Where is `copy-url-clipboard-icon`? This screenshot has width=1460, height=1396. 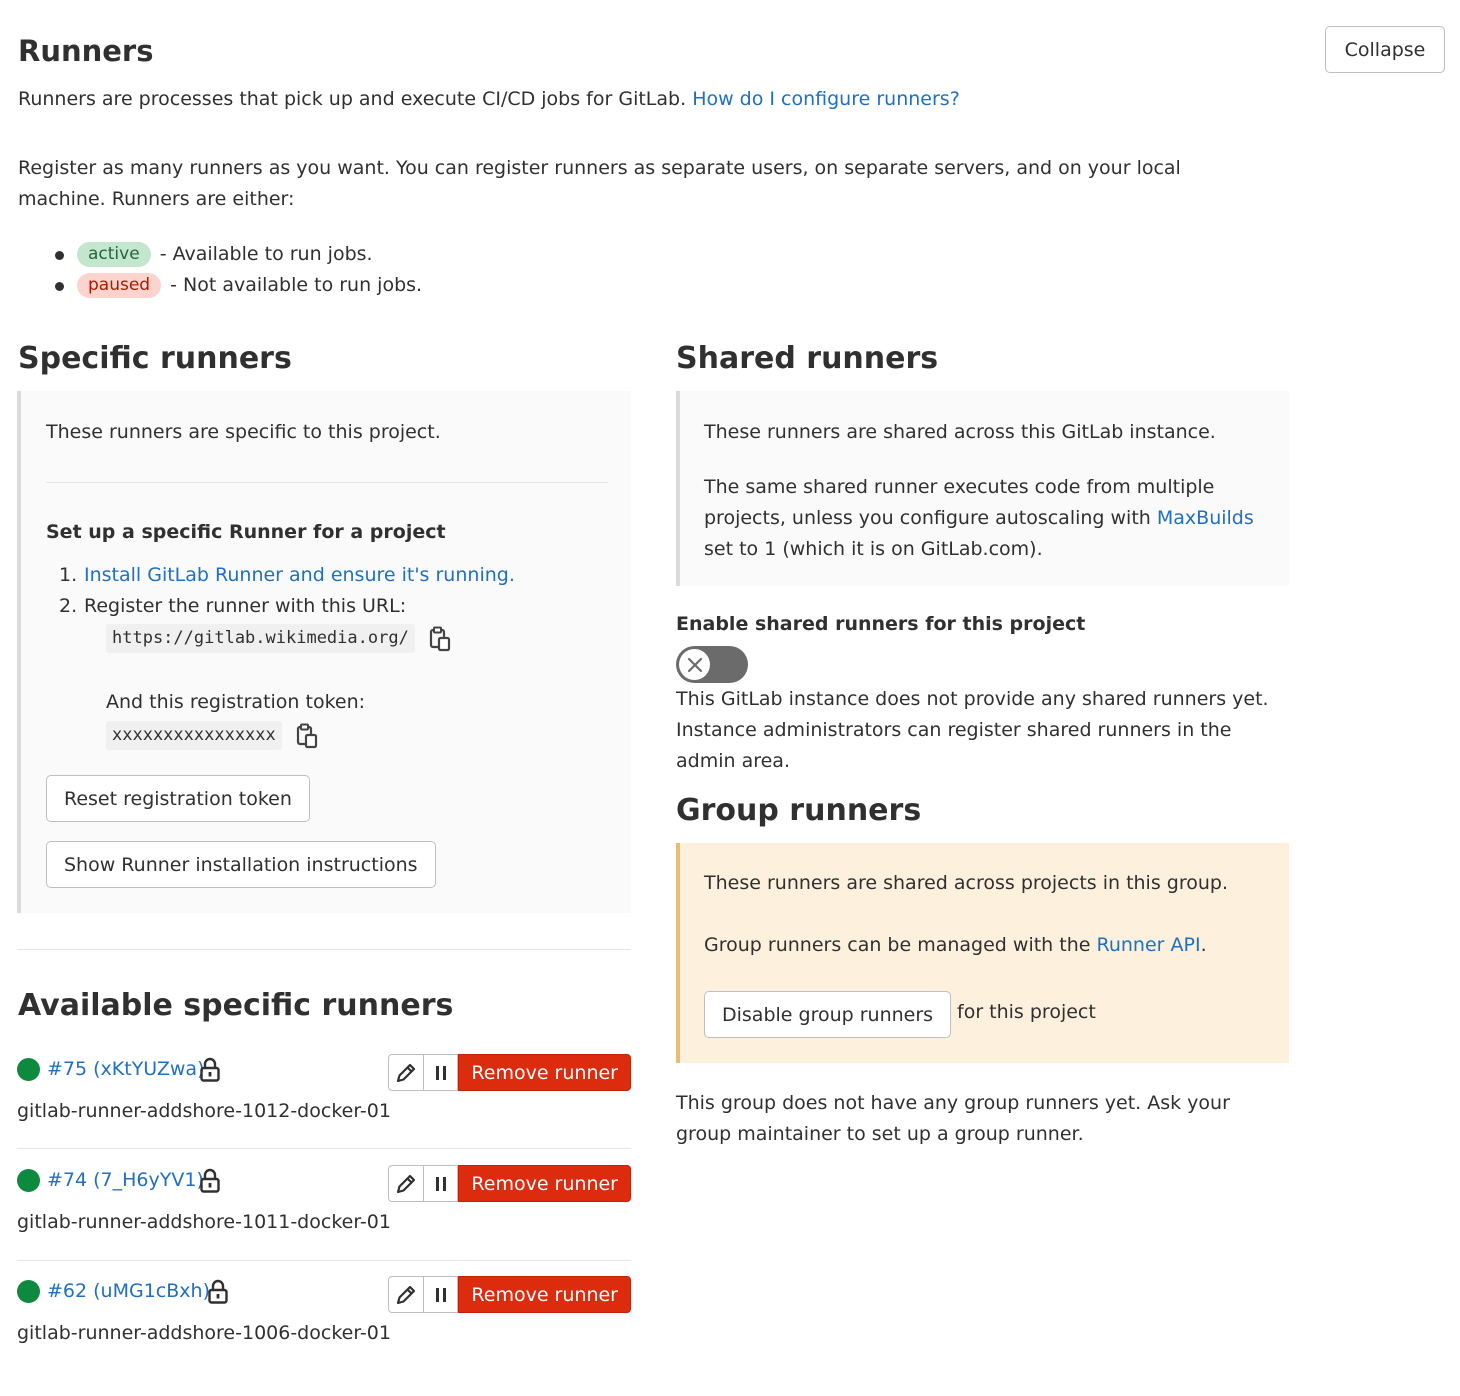 copy-url-clipboard-icon is located at coordinates (440, 639).